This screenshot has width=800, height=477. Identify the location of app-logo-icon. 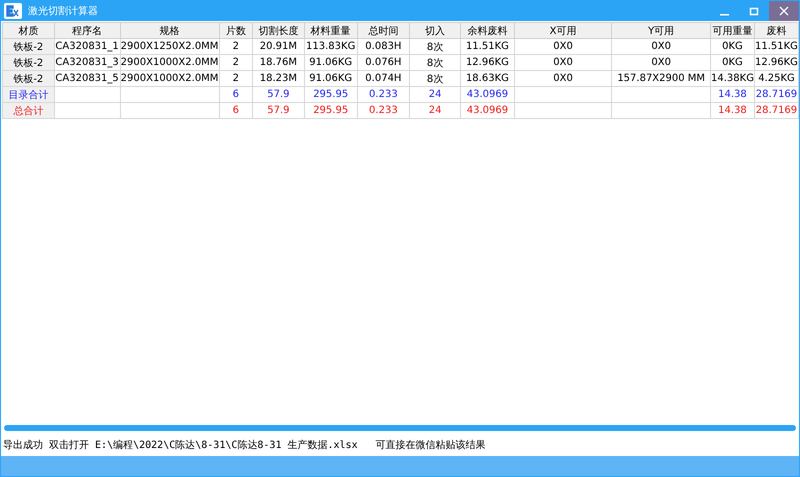
(13, 11).